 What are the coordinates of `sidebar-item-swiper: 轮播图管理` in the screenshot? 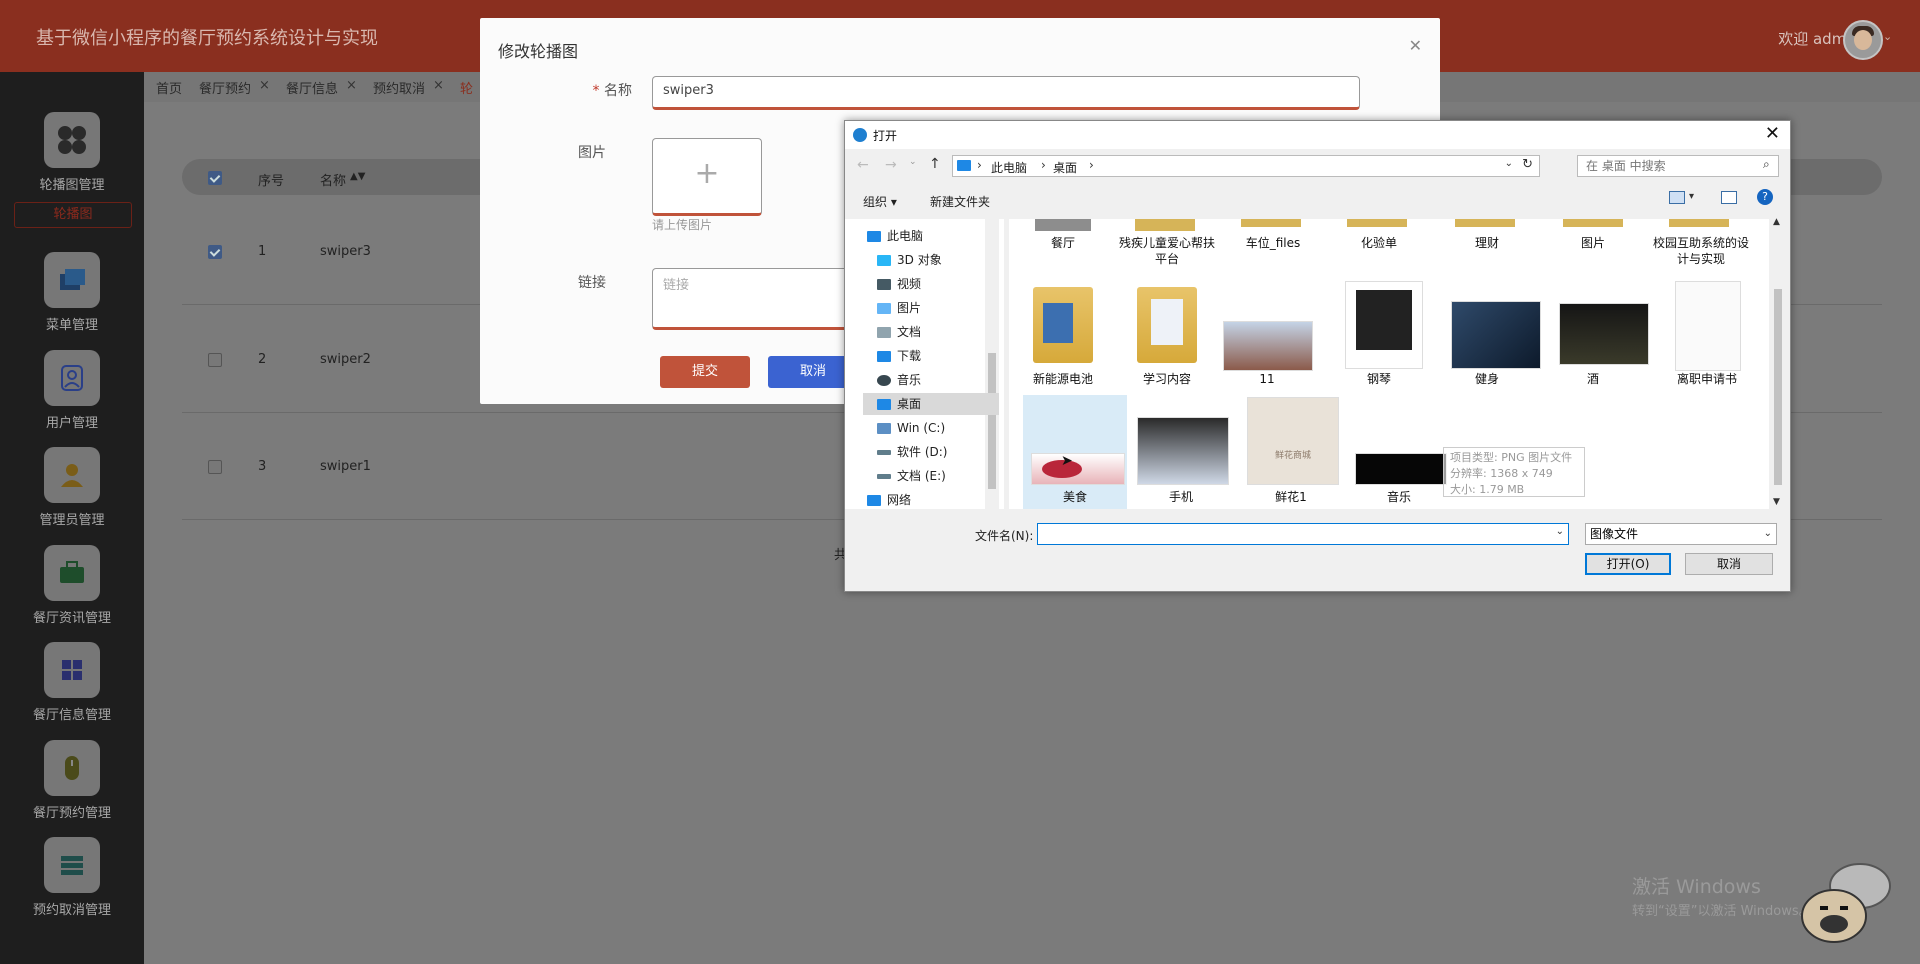 It's located at (72, 152).